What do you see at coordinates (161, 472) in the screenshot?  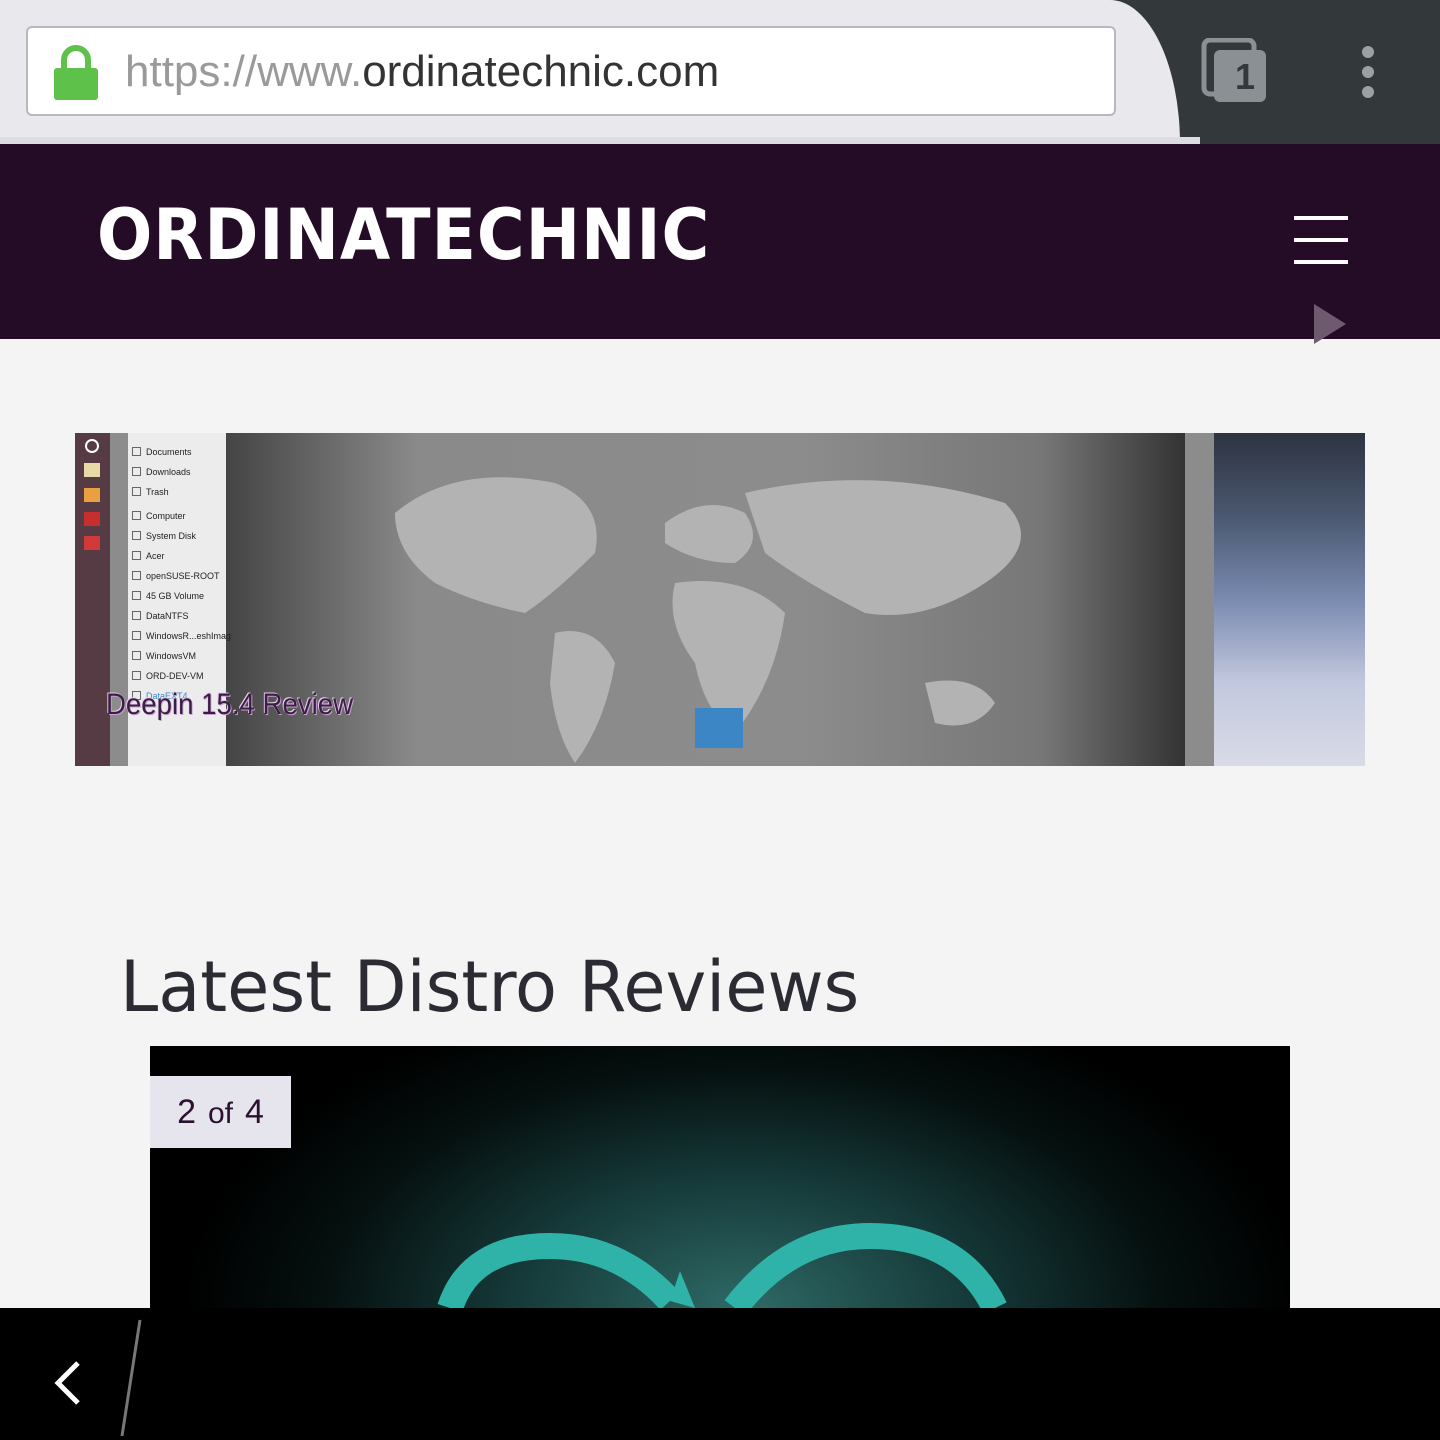 I see `file-item: Downloads` at bounding box center [161, 472].